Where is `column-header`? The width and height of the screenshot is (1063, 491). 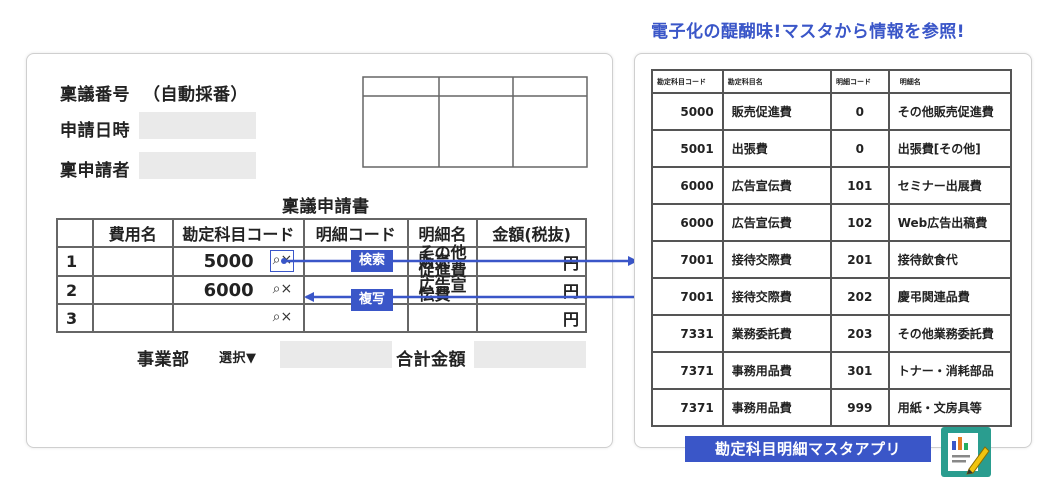
column-header is located at coordinates (75, 233).